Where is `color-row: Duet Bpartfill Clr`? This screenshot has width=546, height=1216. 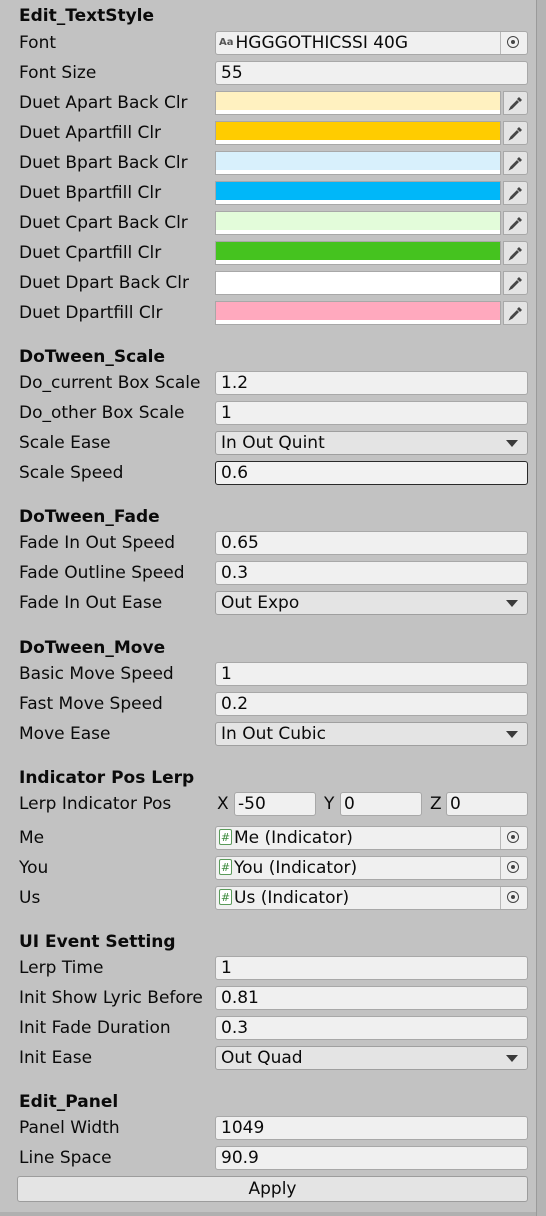
color-row: Duet Bpartfill Clr is located at coordinates (268, 193).